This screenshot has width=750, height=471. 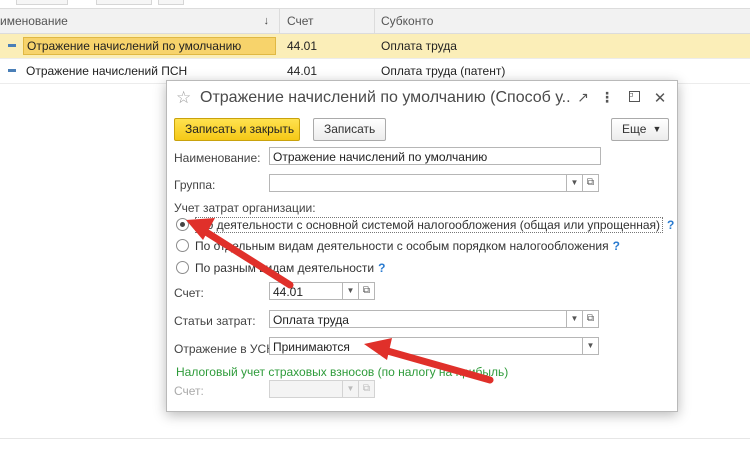 I want to click on column-header-name: именование ↓, so click(x=140, y=21).